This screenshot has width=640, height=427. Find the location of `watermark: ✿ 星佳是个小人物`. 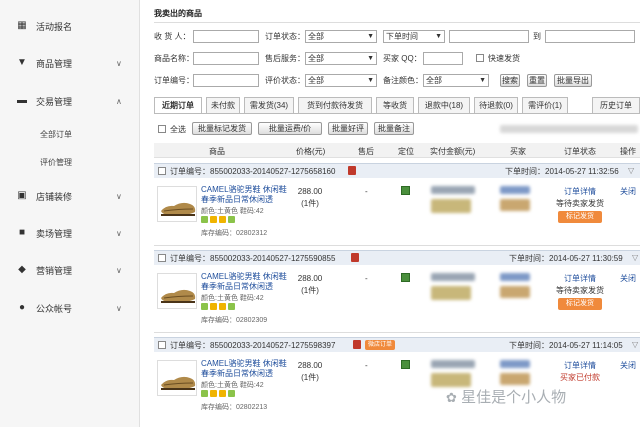

watermark: ✿ 星佳是个小人物 is located at coordinates (506, 397).